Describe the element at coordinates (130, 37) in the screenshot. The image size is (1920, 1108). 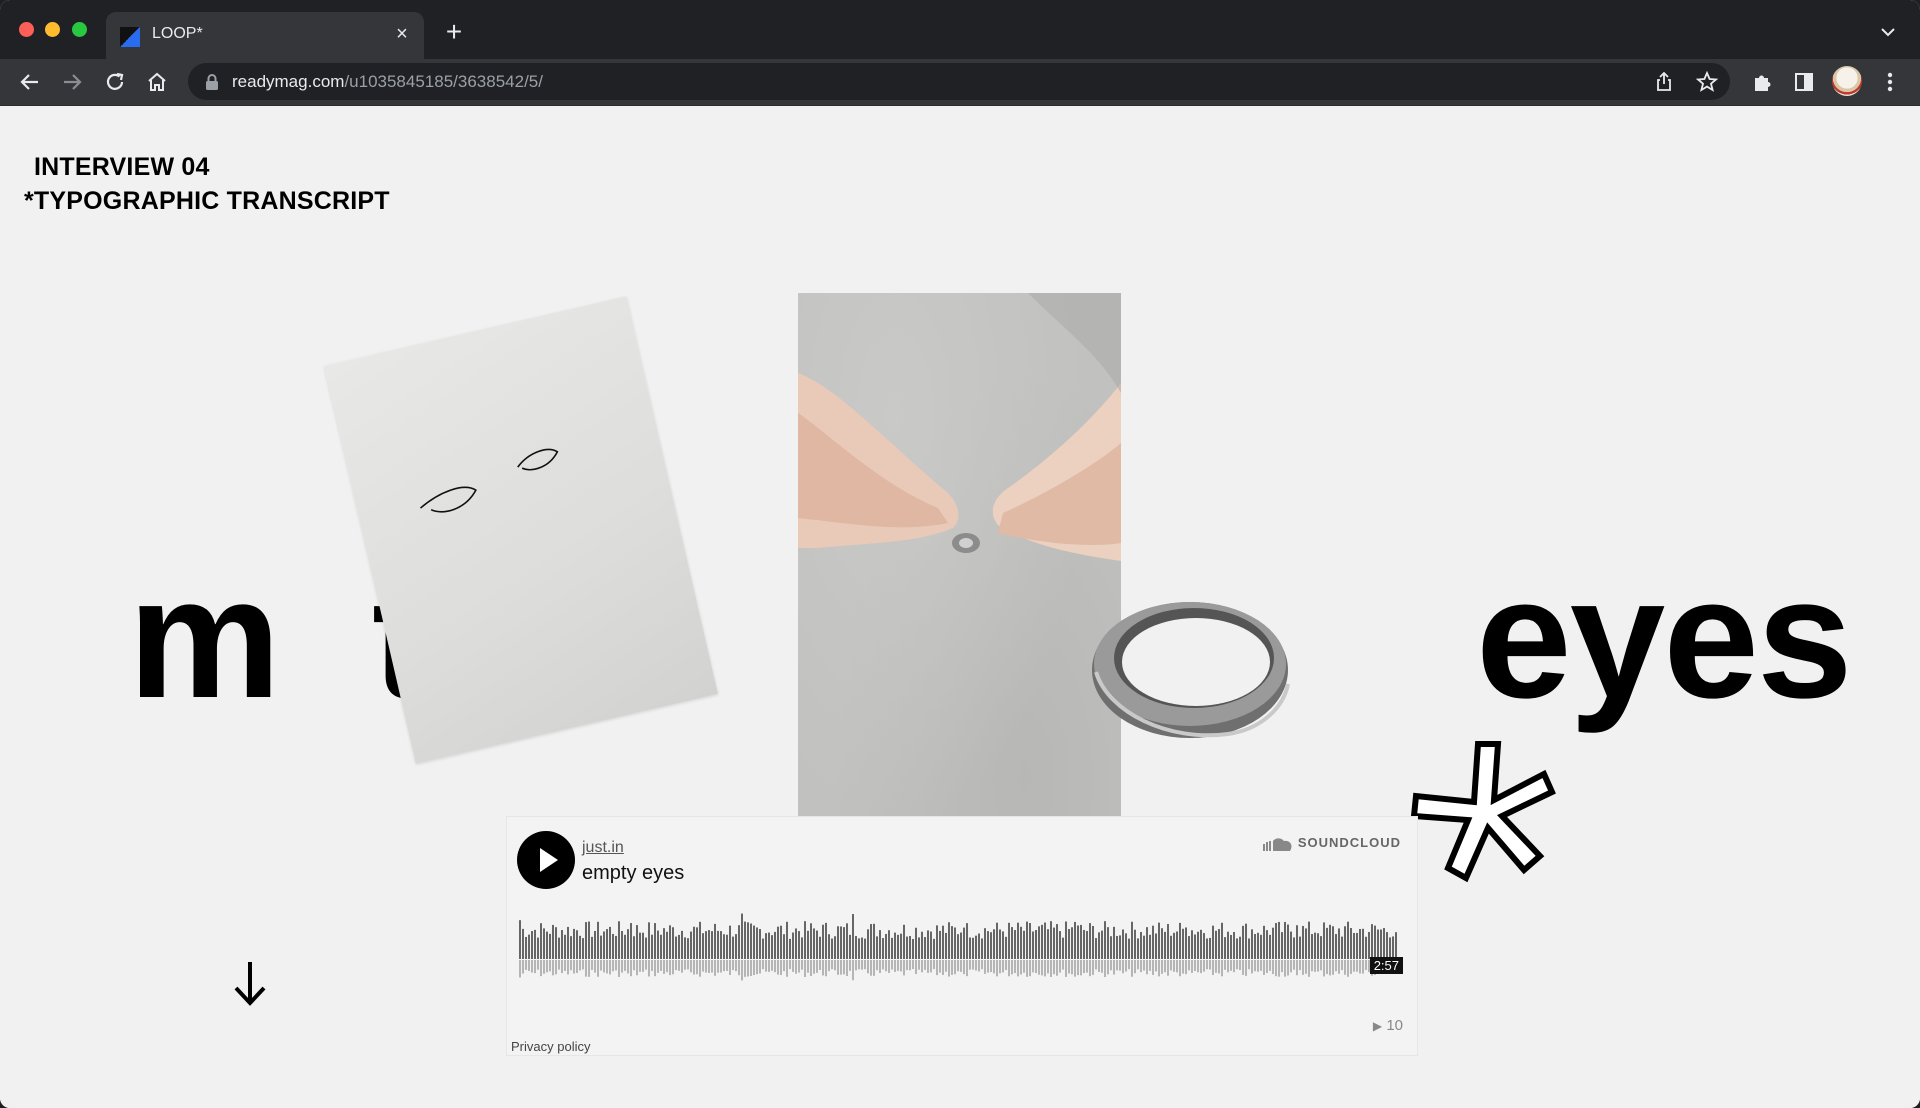
I see `favicon-icon` at that location.